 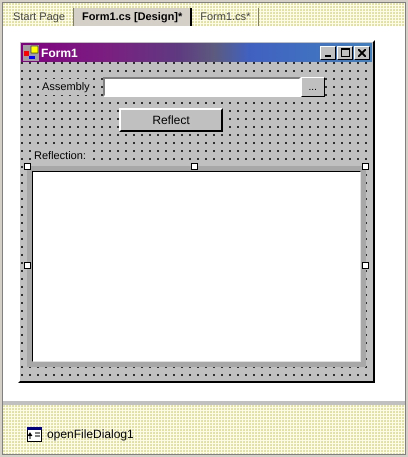 What do you see at coordinates (171, 120) in the screenshot?
I see `reflect-button: Reflect` at bounding box center [171, 120].